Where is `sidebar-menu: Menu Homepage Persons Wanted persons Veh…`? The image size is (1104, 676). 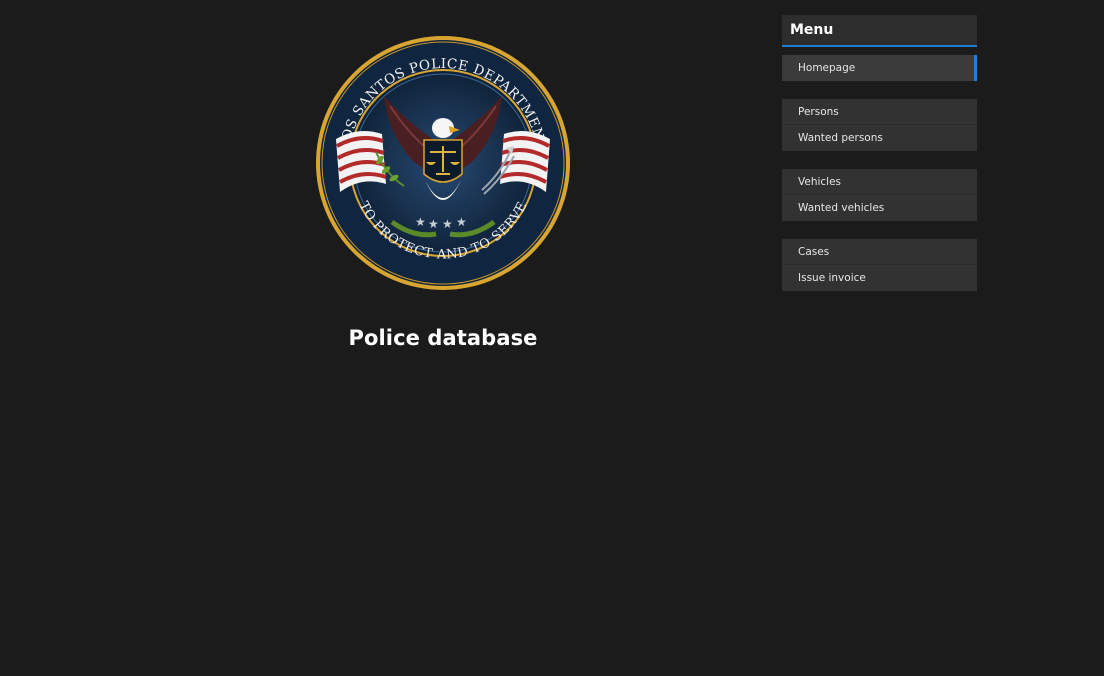 sidebar-menu: Menu Homepage Persons Wanted persons Veh… is located at coordinates (879, 153).